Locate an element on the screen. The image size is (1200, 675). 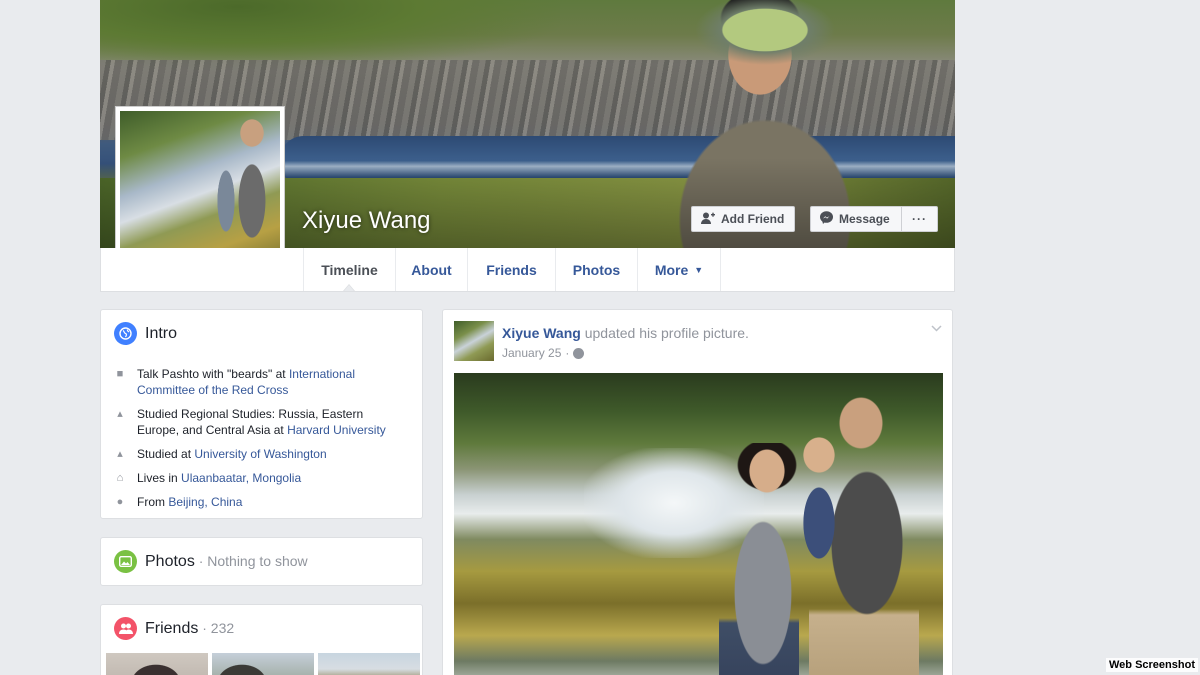
post-author-name: Xiyue Wang is located at coordinates (541, 333).